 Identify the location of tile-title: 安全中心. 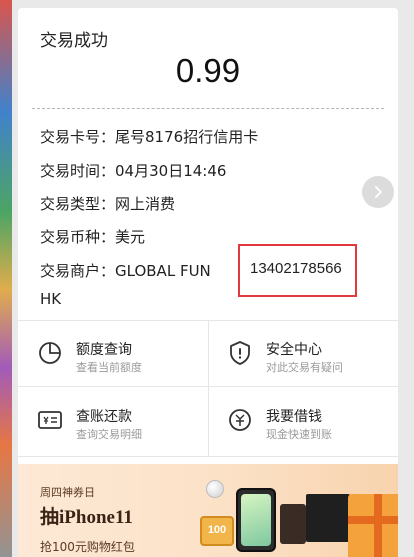
(294, 350).